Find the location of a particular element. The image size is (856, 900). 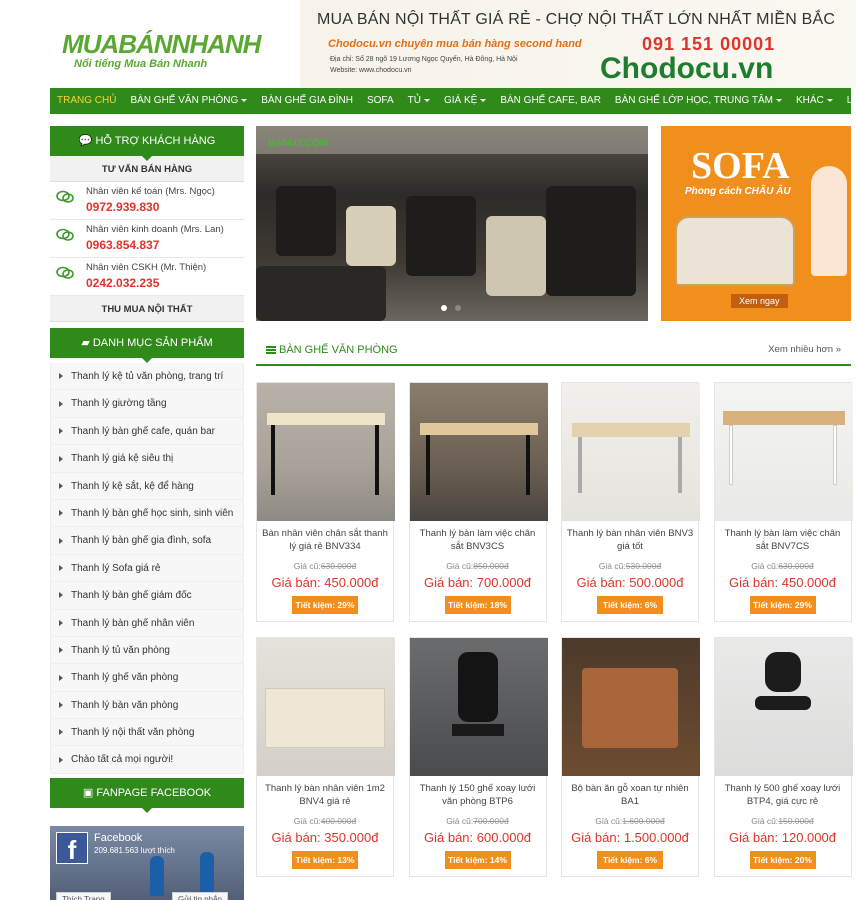

product-name: Thanh lý bàn làm việc chân sắt BNV7CS is located at coordinates (783, 543).